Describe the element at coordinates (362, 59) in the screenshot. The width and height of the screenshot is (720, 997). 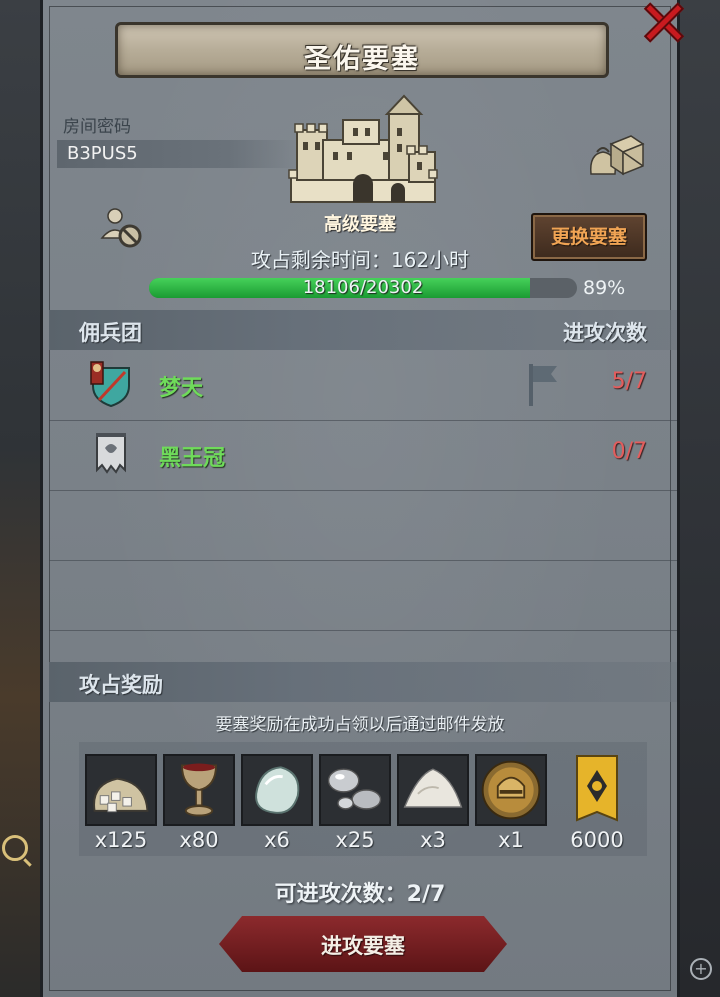
I see `dialog-title: 圣佑要塞` at that location.